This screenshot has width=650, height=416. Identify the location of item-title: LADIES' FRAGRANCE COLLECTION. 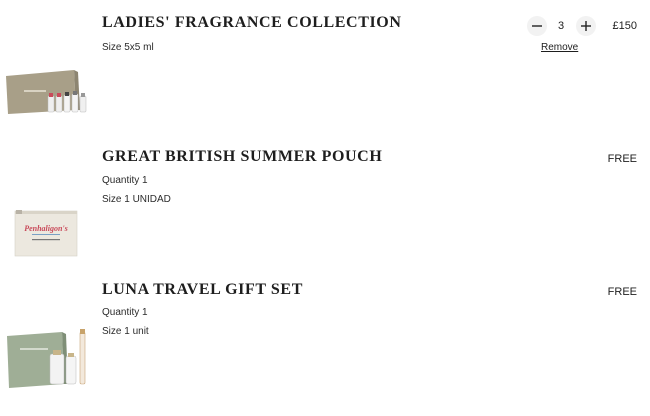
(252, 23).